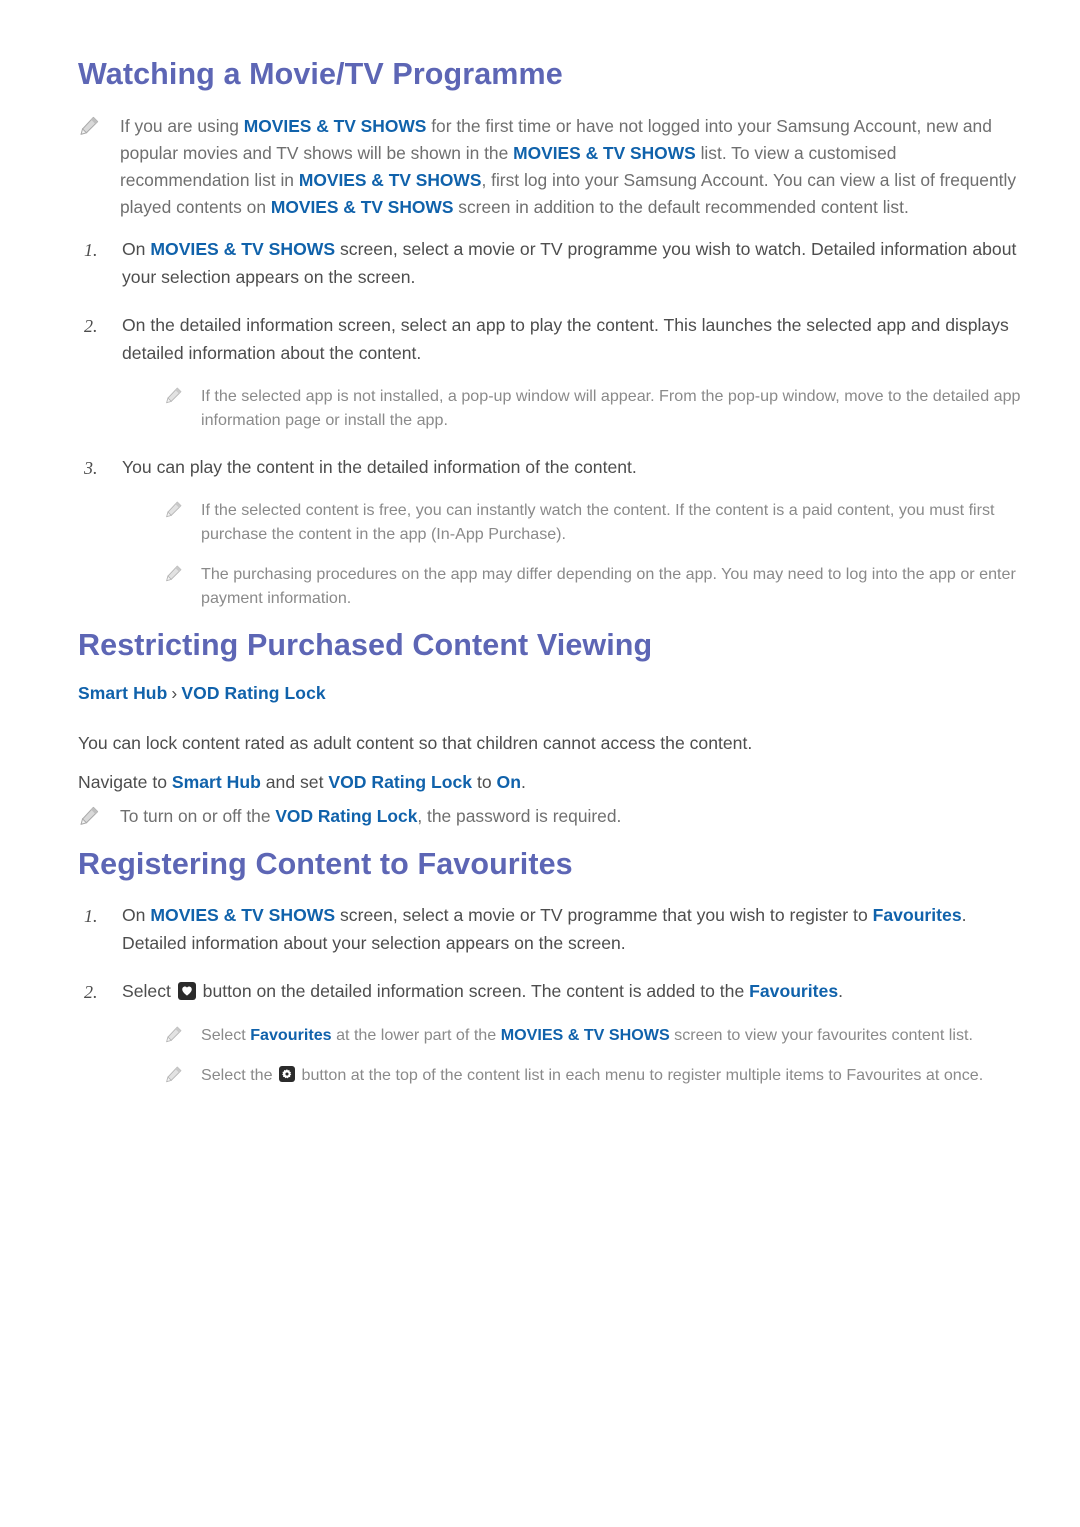 This screenshot has height=1527, width=1080. Describe the element at coordinates (509, 782) in the screenshot. I see `inline-link: On` at that location.